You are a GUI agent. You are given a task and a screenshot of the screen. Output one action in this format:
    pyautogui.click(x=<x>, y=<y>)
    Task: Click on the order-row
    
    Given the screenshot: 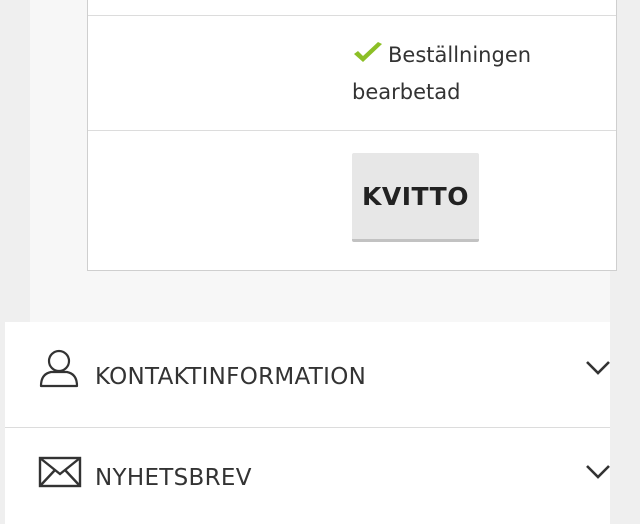 What is the action you would take?
    pyautogui.click(x=352, y=8)
    